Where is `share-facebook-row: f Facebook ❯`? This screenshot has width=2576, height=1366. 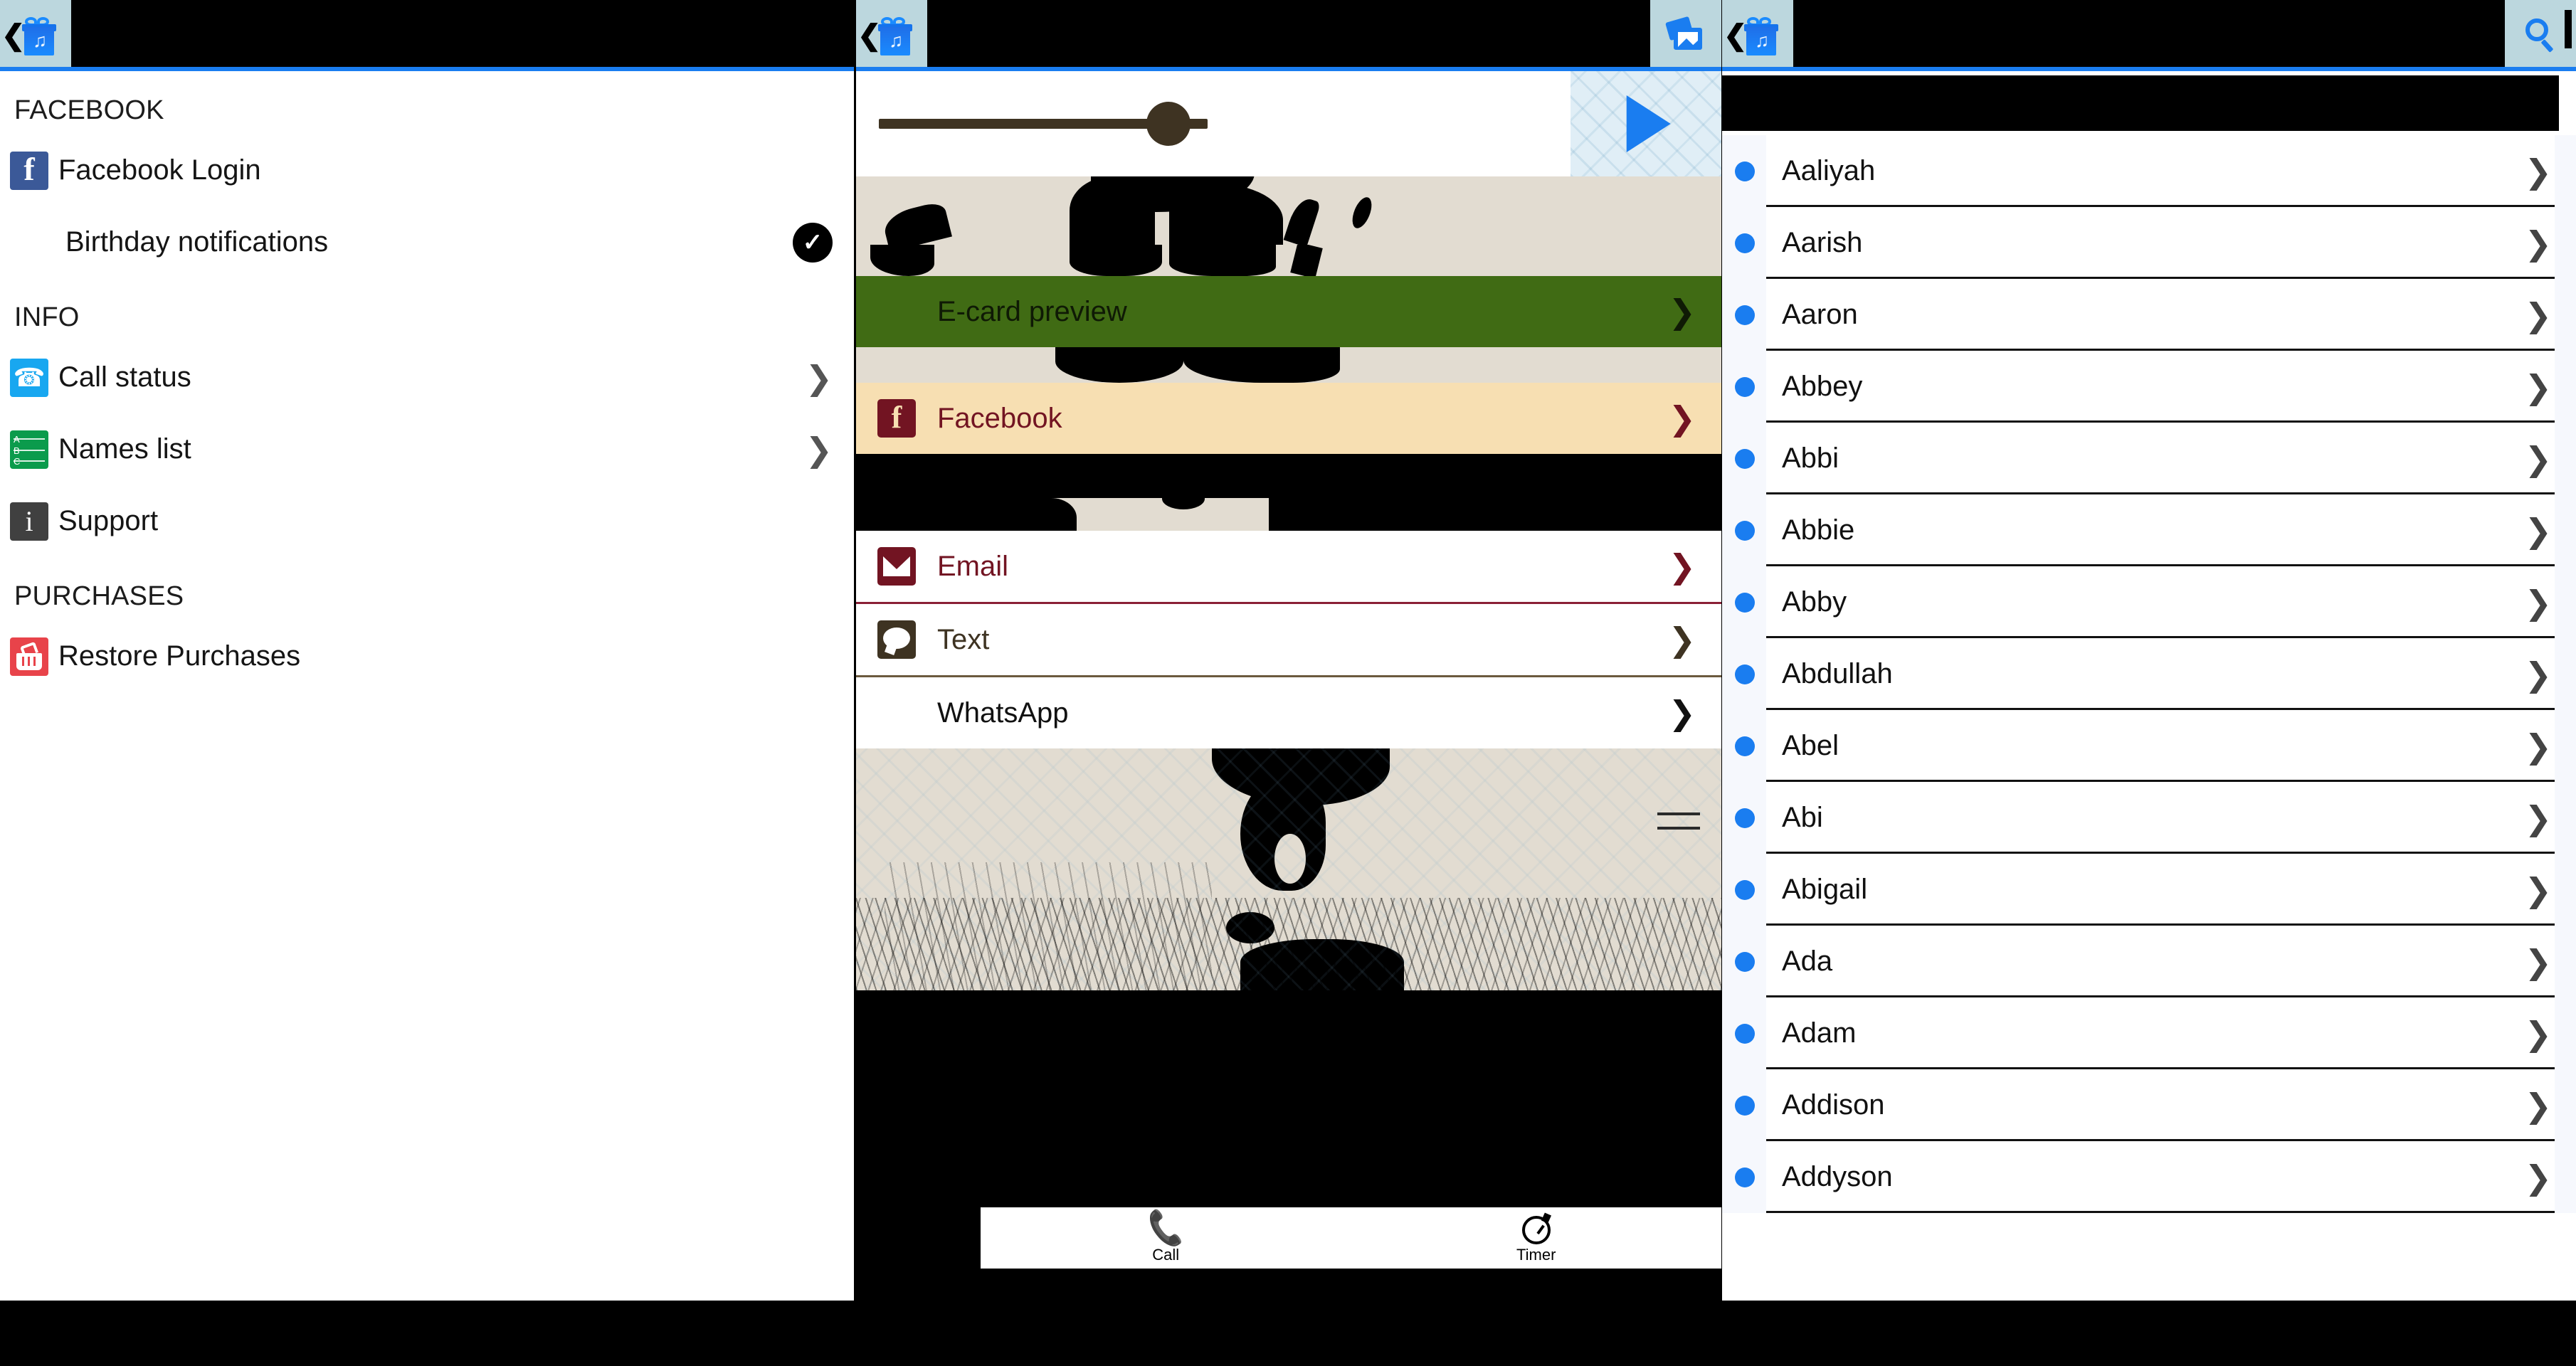 share-facebook-row: f Facebook ❯ is located at coordinates (1289, 418).